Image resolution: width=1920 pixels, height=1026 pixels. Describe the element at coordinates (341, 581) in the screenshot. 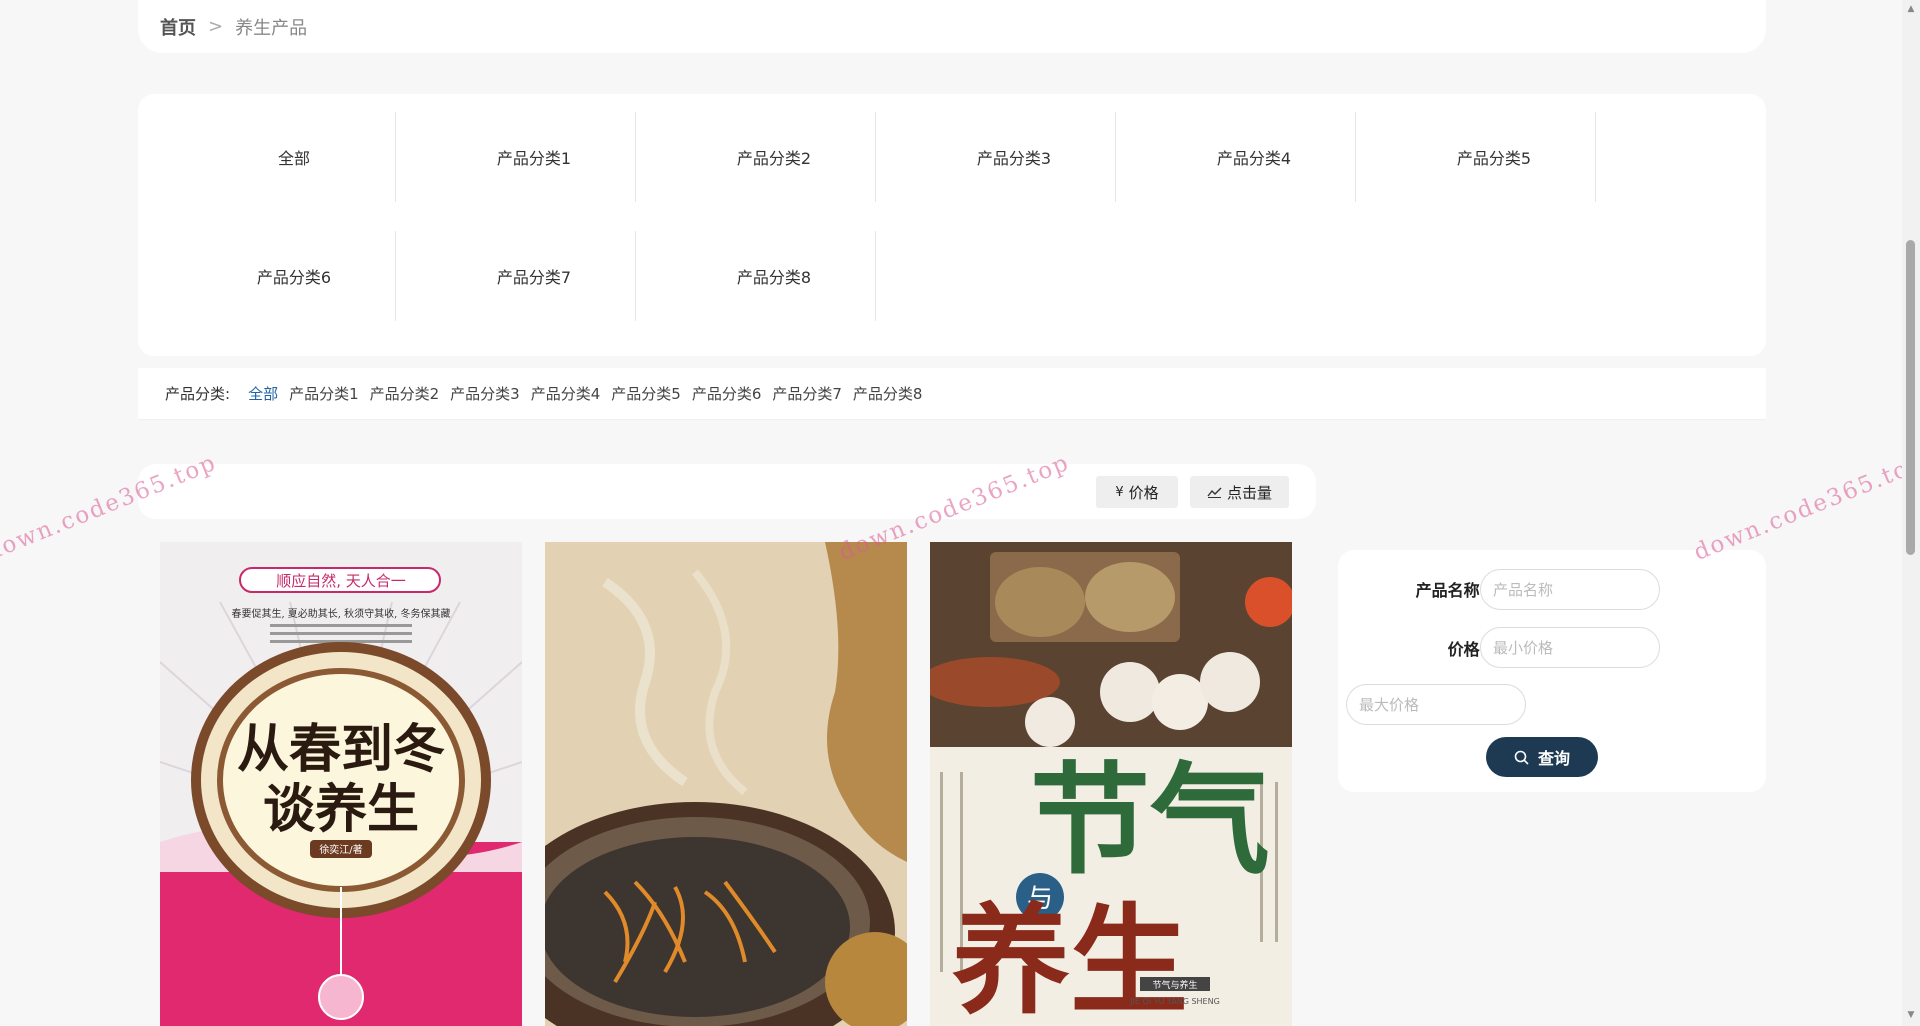

I see `cover-banner-text: 顺应自然, 天人合一` at that location.